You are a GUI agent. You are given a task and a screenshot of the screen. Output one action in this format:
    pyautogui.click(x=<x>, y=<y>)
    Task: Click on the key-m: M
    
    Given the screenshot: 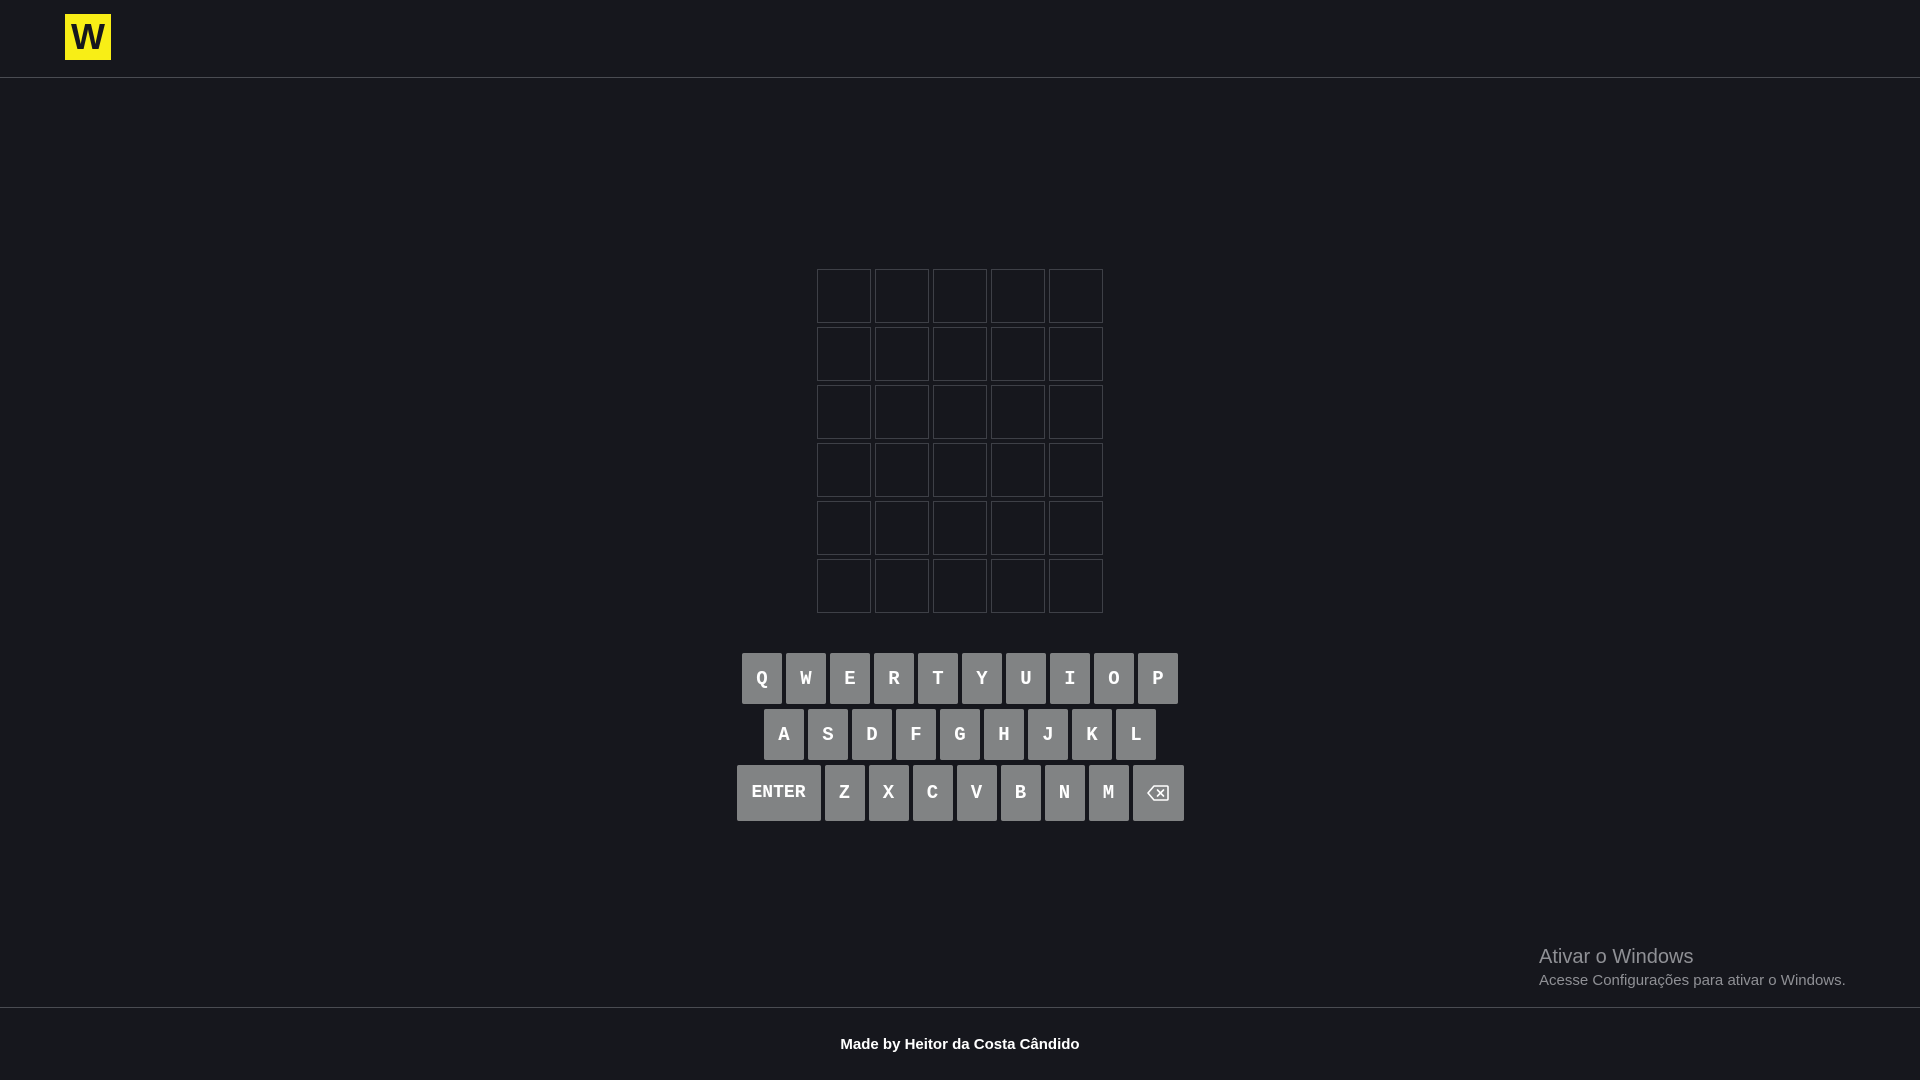 What is the action you would take?
    pyautogui.click(x=1108, y=793)
    